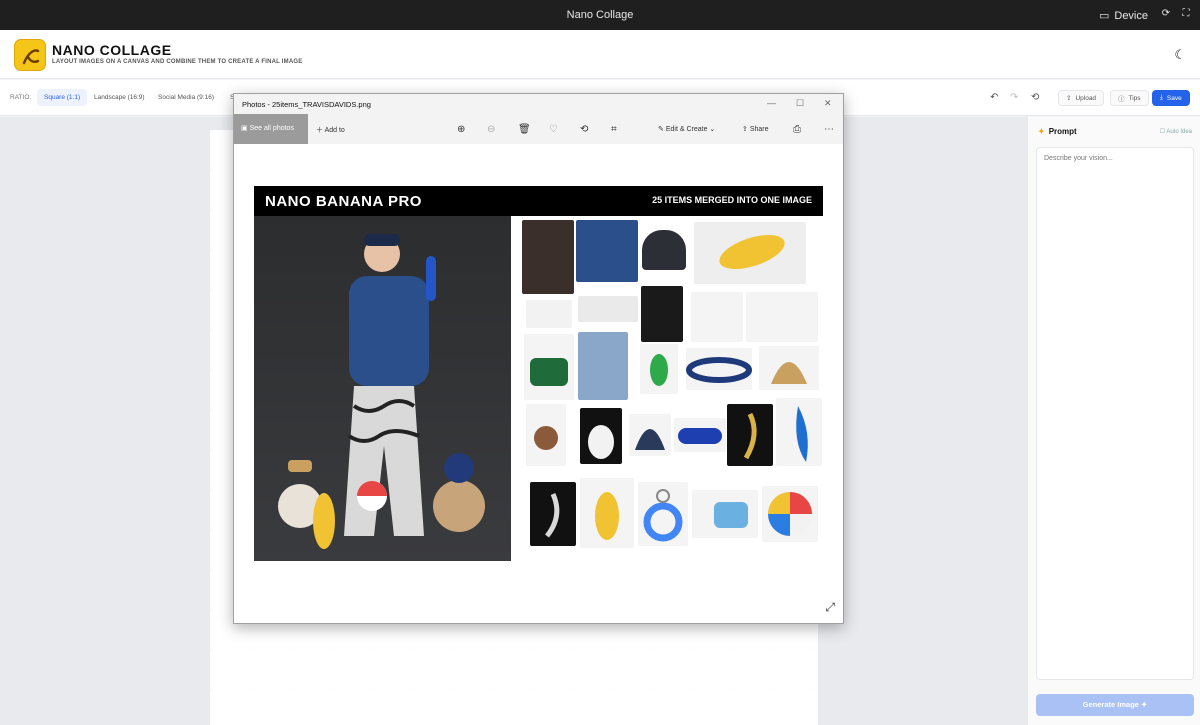  I want to click on gallery-icon: ▣, so click(244, 128).